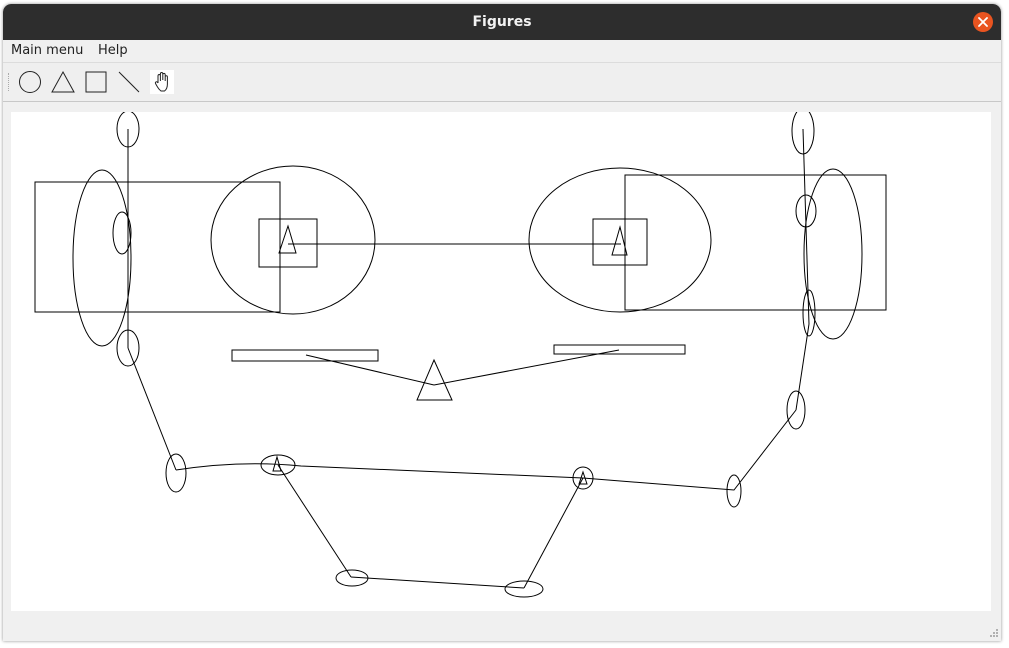 Image resolution: width=1009 pixels, height=648 pixels. I want to click on hand-tool-button, so click(162, 82).